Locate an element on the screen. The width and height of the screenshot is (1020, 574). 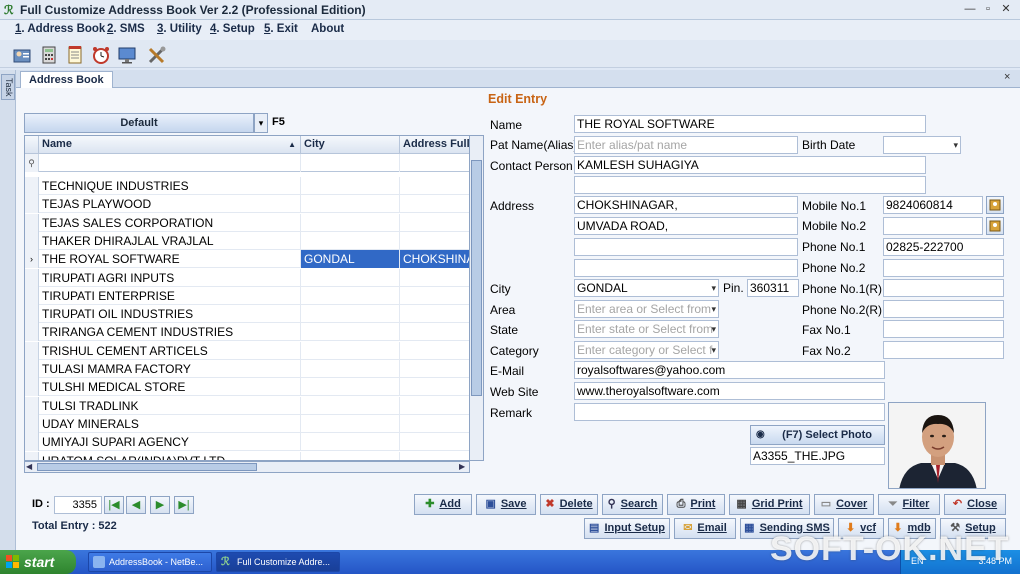
column-header-city: City is located at coordinates (350, 145).